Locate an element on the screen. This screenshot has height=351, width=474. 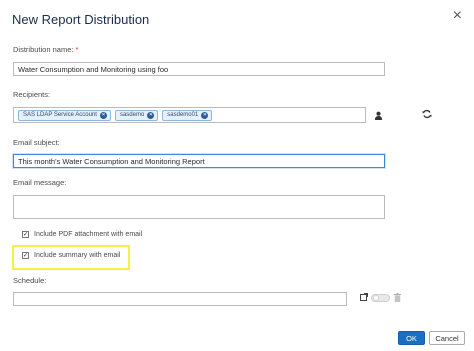
recipient-chip: sasdemo01 ✕ is located at coordinates (187, 115).